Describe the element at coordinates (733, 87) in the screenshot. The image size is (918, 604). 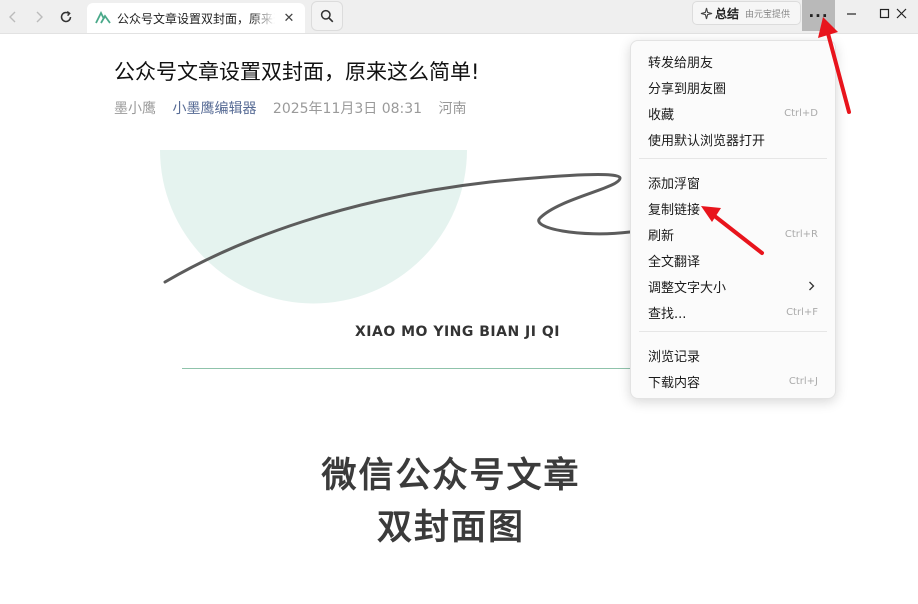
I see `menu-item-share-to-moments: 分享到朋友圈` at that location.